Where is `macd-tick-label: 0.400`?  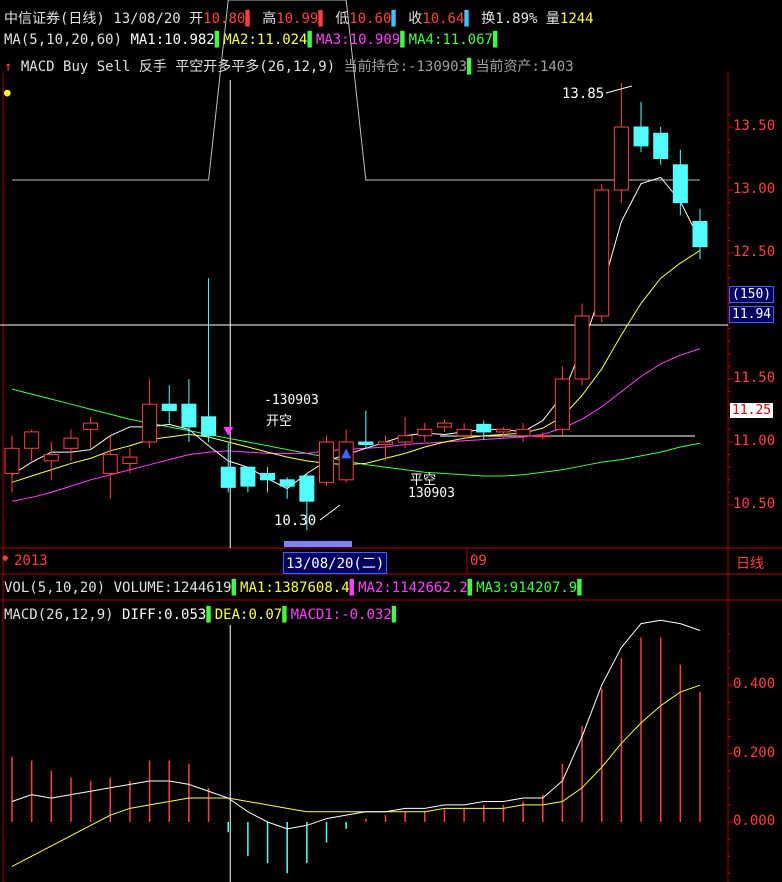 macd-tick-label: 0.400 is located at coordinates (754, 684).